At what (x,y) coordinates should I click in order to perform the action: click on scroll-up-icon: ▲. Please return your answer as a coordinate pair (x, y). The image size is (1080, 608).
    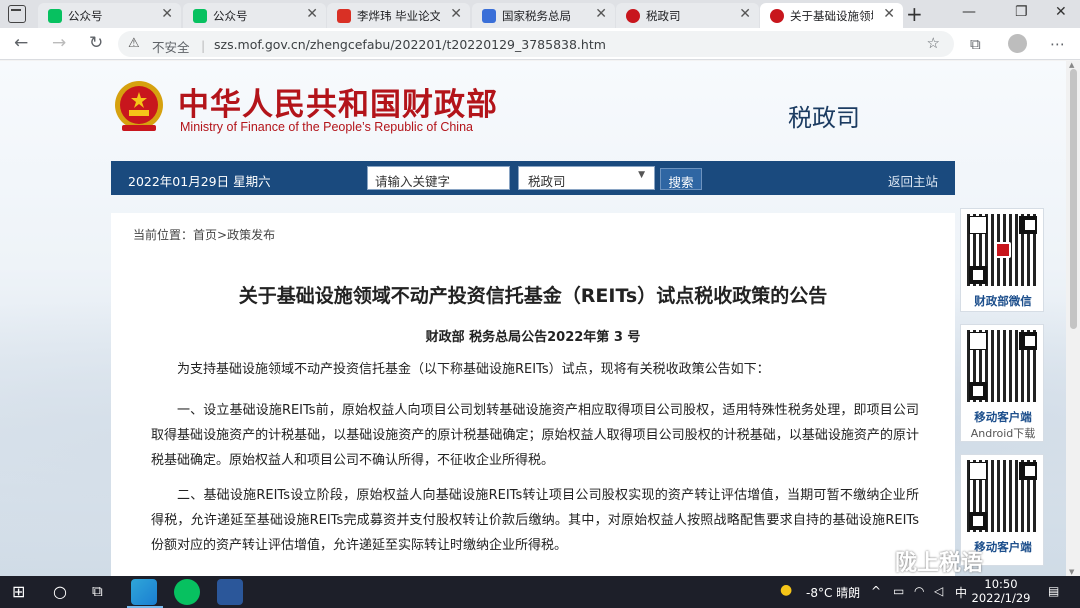
    Looking at the image, I should click on (1071, 65).